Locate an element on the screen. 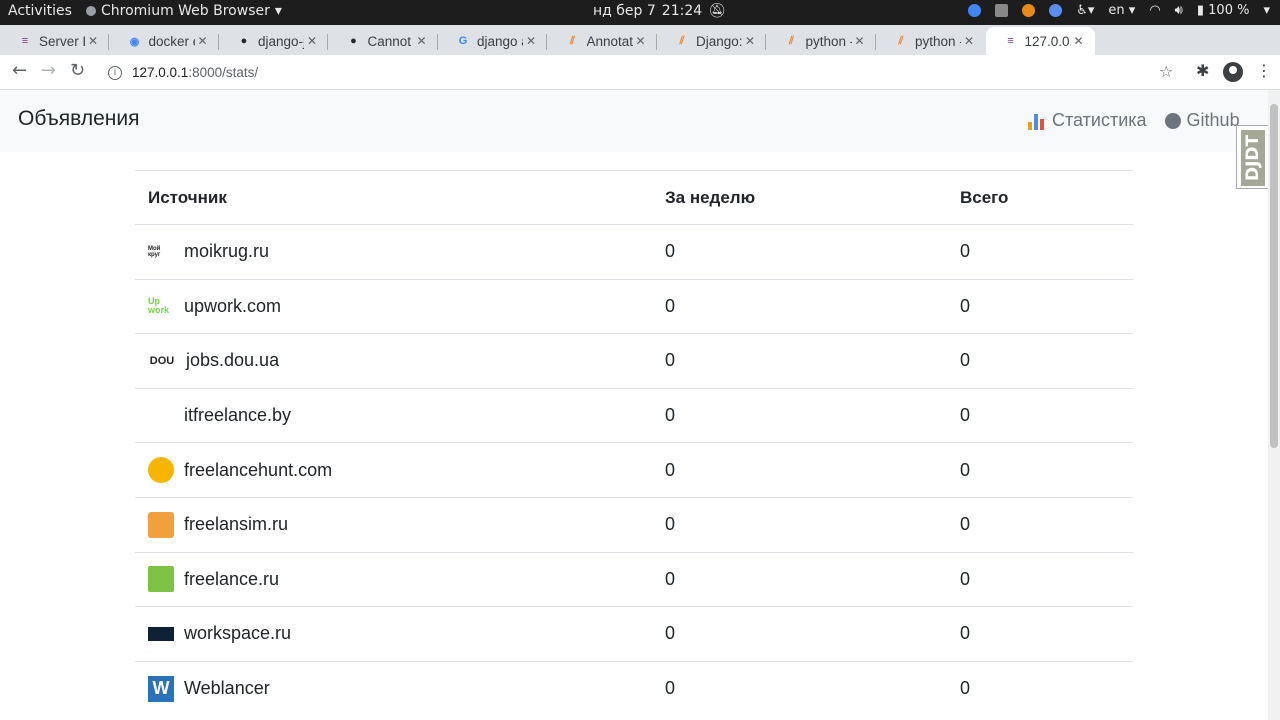  source-cell: itfreelance.by is located at coordinates (393, 415).